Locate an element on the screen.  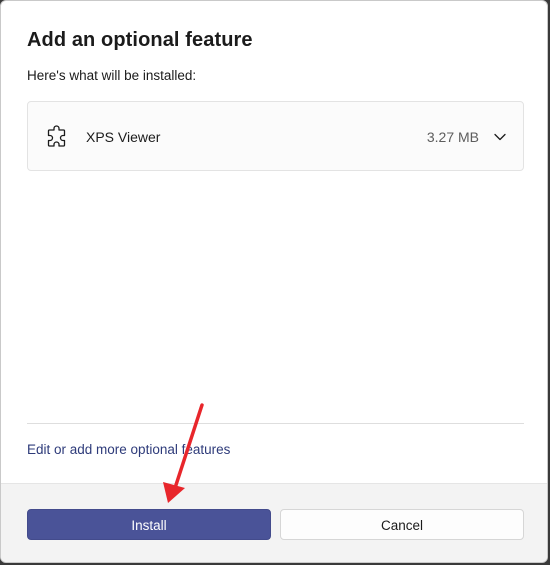
dialog-footer: Install Cancel is located at coordinates (274, 522).